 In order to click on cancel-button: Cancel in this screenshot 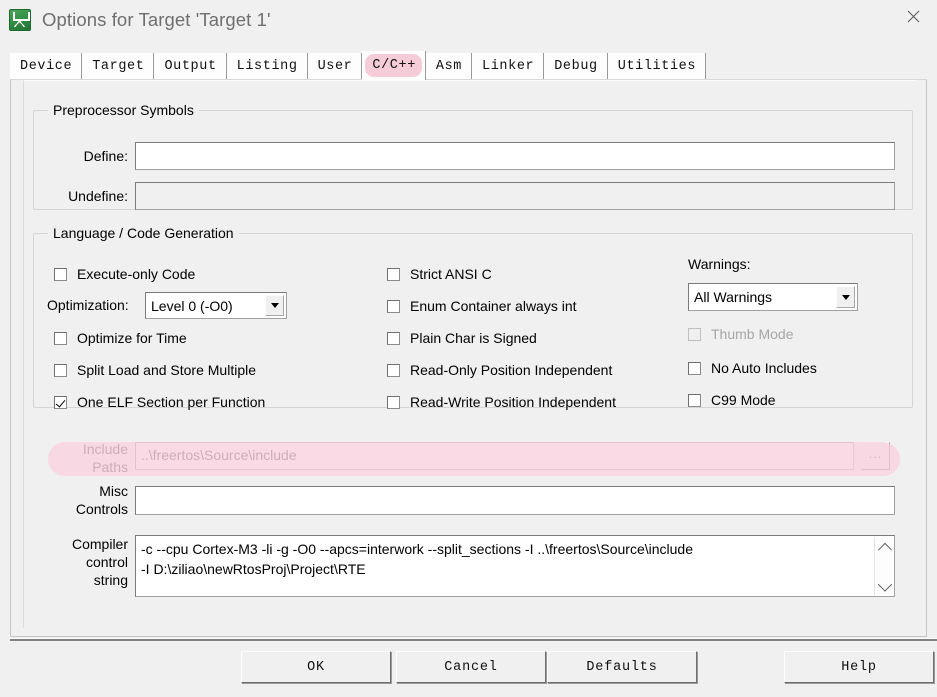, I will do `click(471, 667)`.